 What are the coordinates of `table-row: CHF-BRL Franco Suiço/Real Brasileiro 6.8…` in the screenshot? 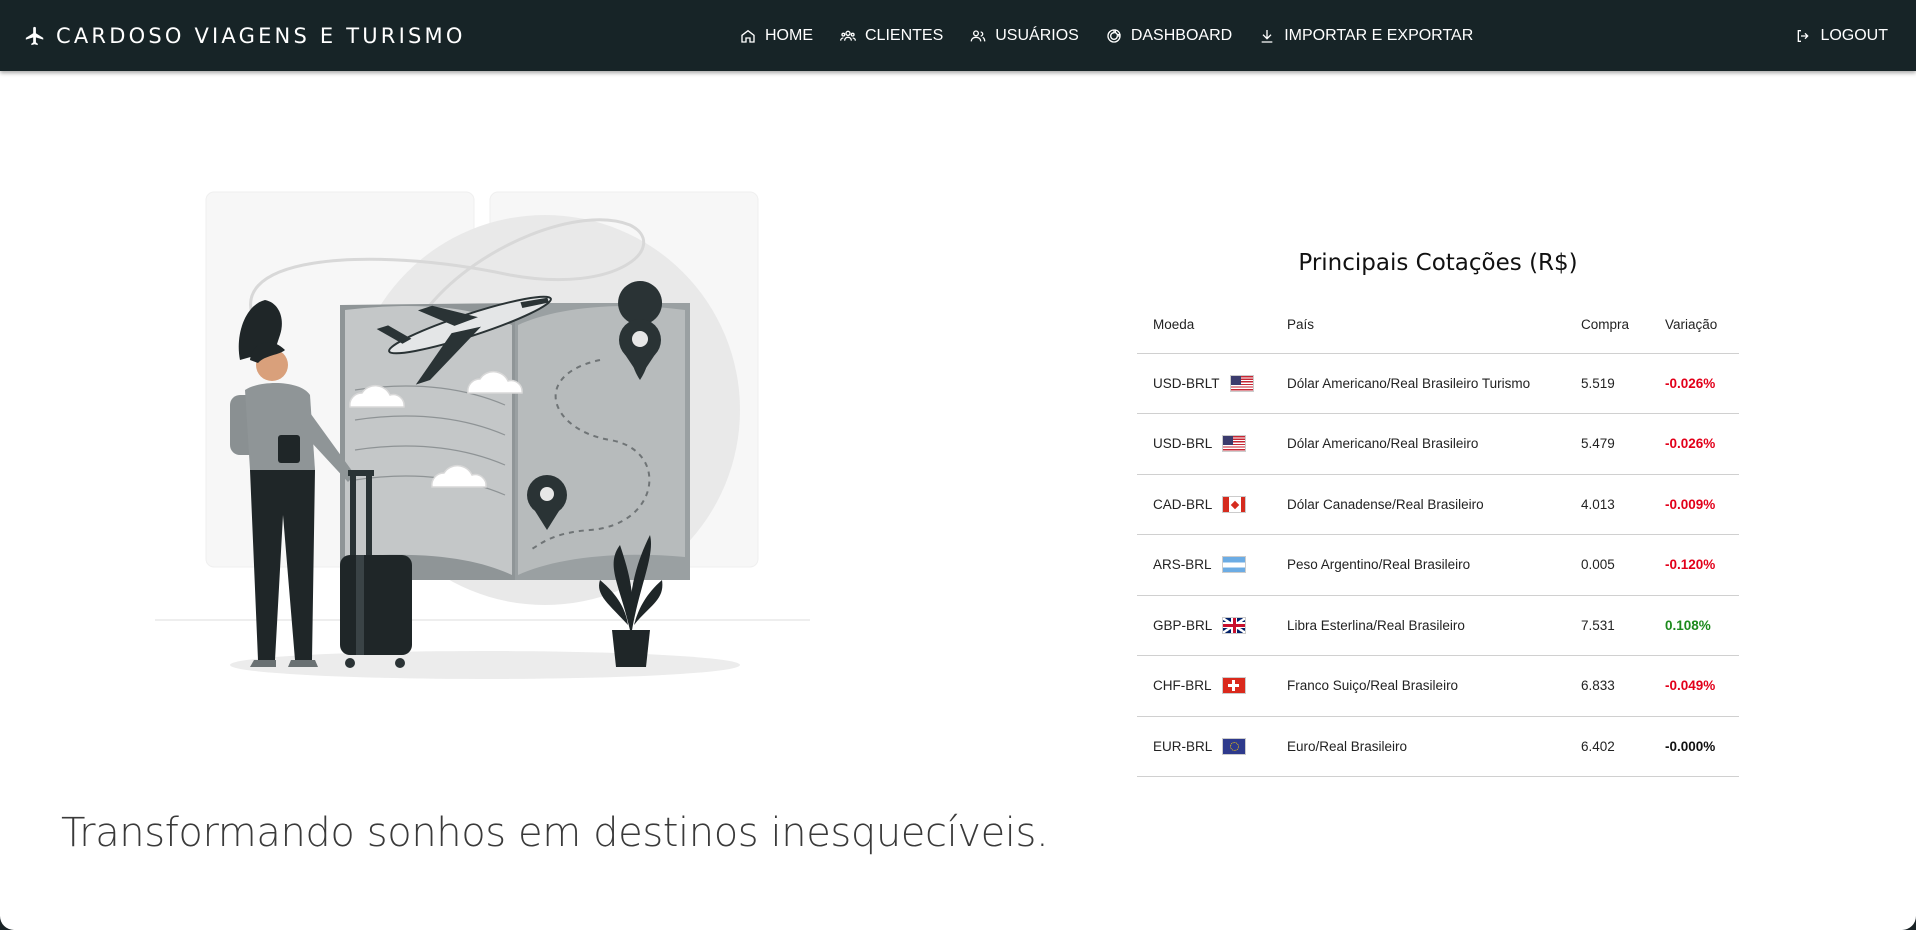 It's located at (1438, 686).